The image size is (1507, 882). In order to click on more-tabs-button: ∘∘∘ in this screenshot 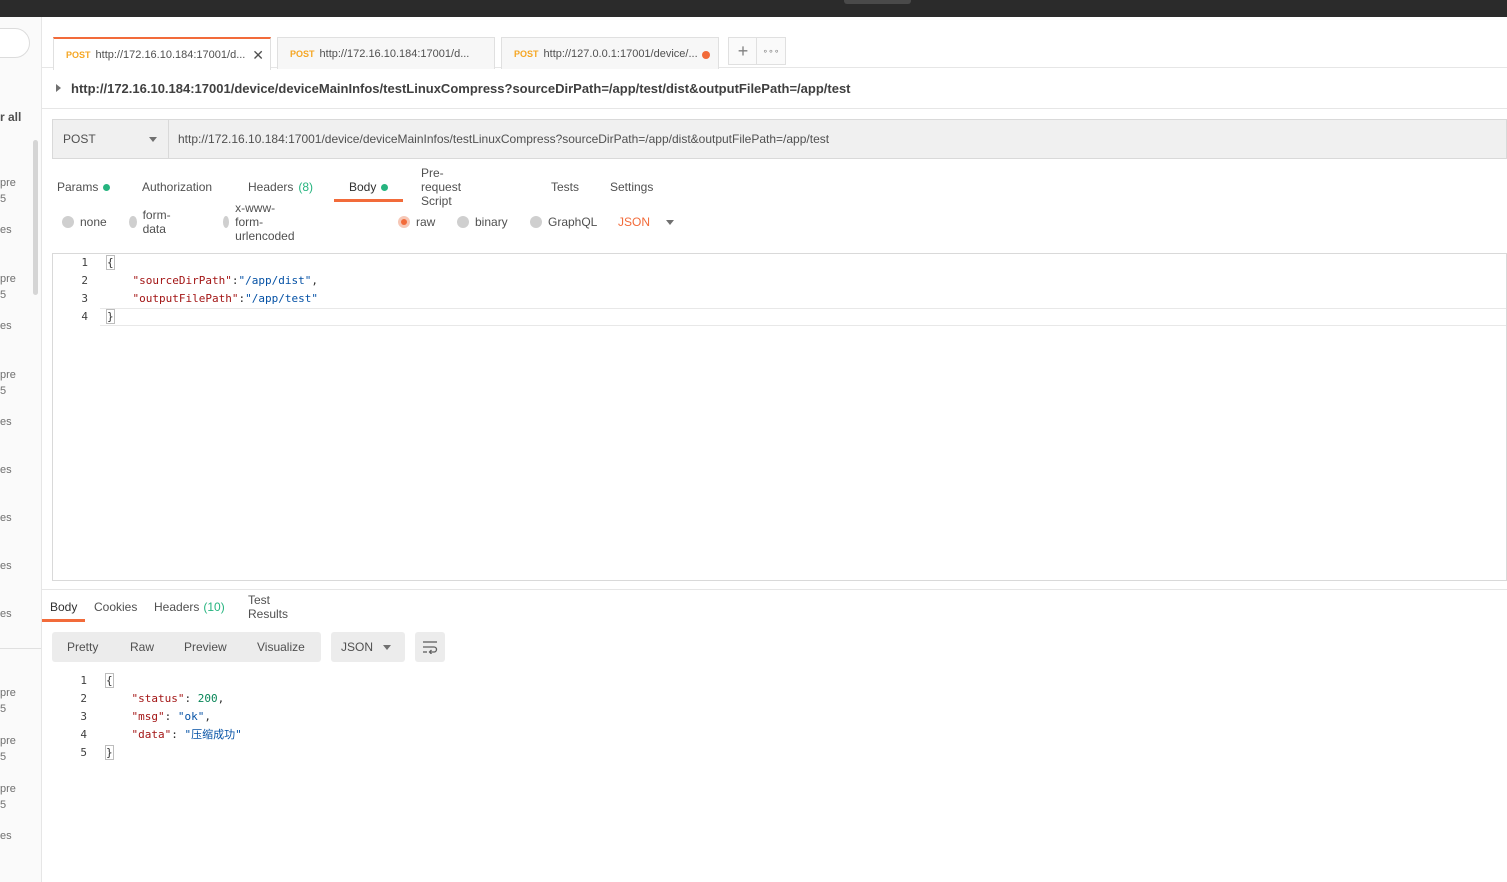, I will do `click(771, 51)`.